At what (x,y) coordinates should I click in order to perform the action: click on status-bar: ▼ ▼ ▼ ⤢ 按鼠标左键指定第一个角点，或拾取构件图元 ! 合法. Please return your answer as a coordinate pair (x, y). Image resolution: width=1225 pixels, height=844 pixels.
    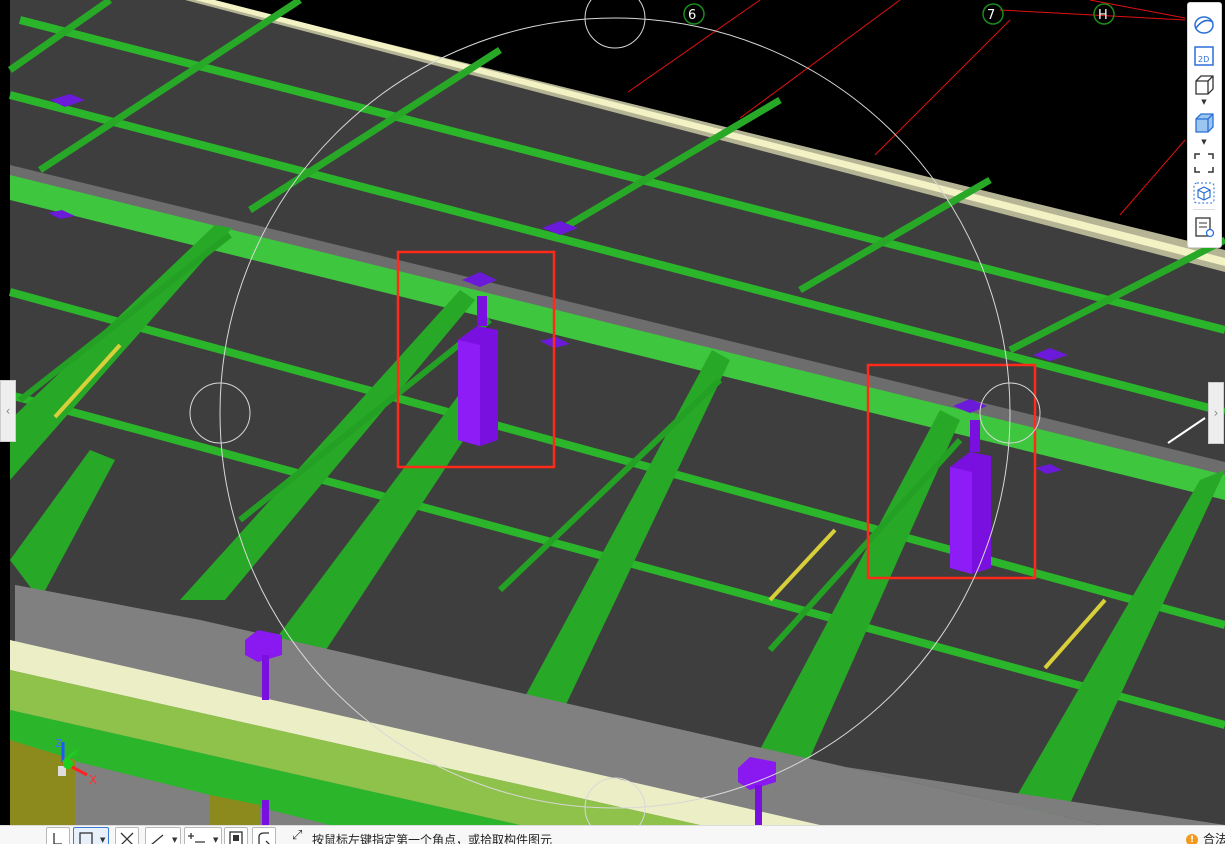
    Looking at the image, I should click on (612, 834).